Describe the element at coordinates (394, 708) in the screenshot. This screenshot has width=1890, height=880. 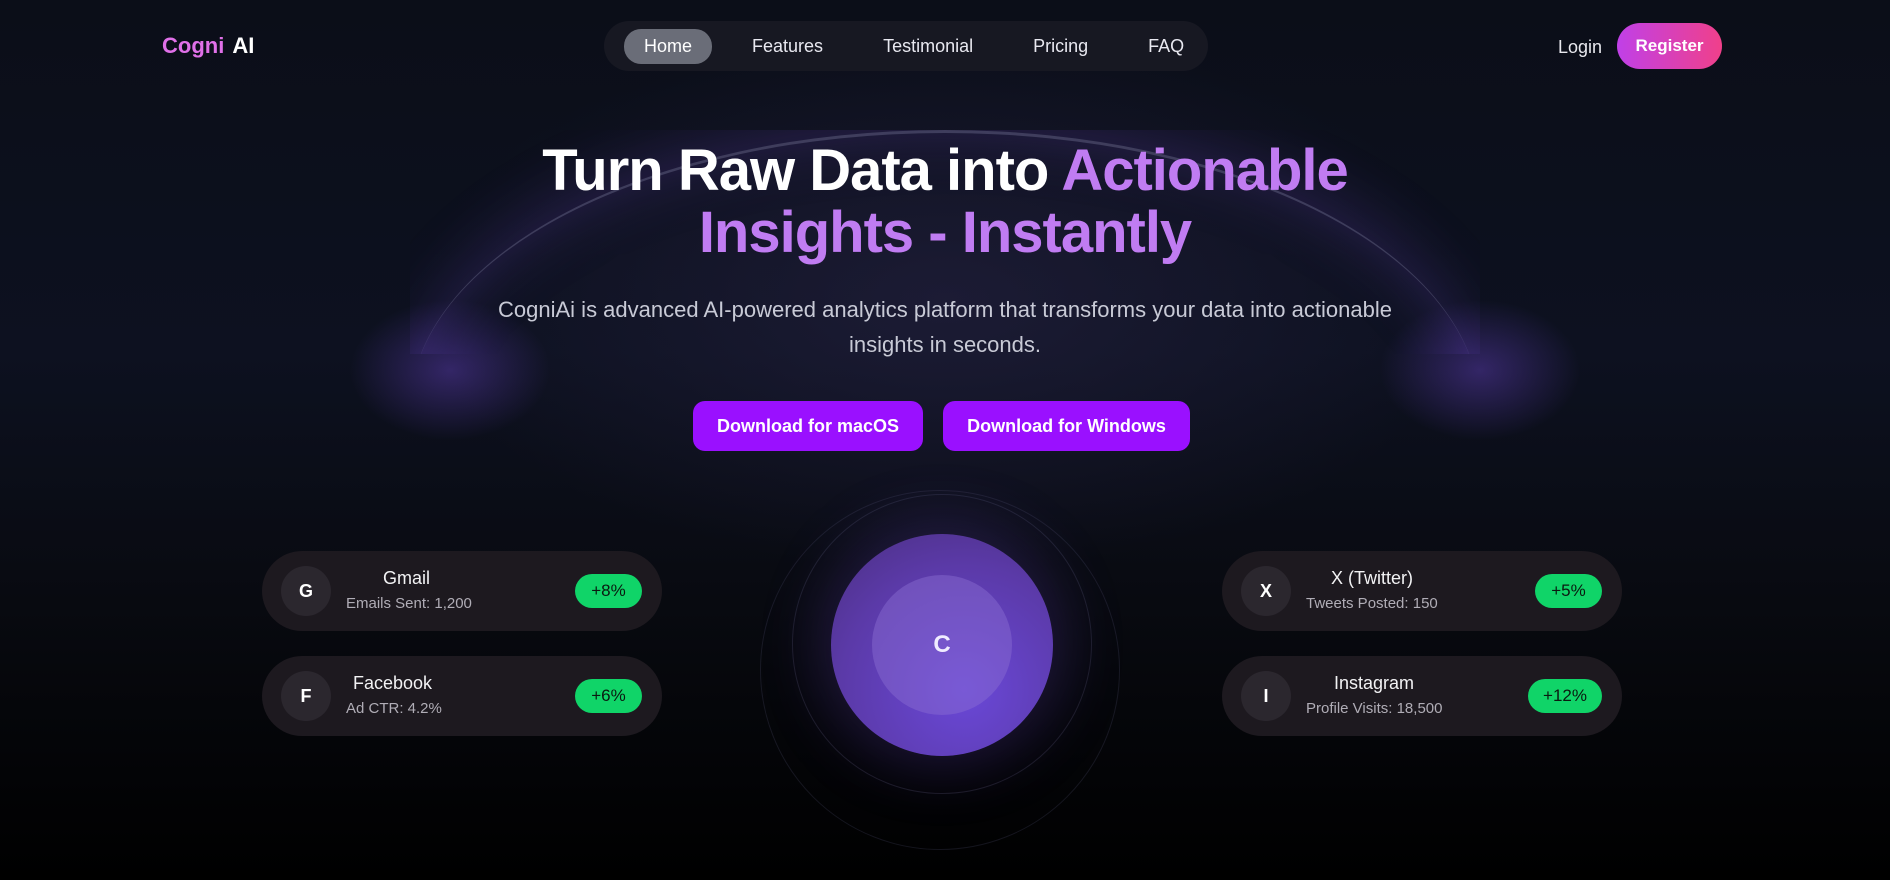
I see `card-metric: Ad CTR: 4.2%` at that location.